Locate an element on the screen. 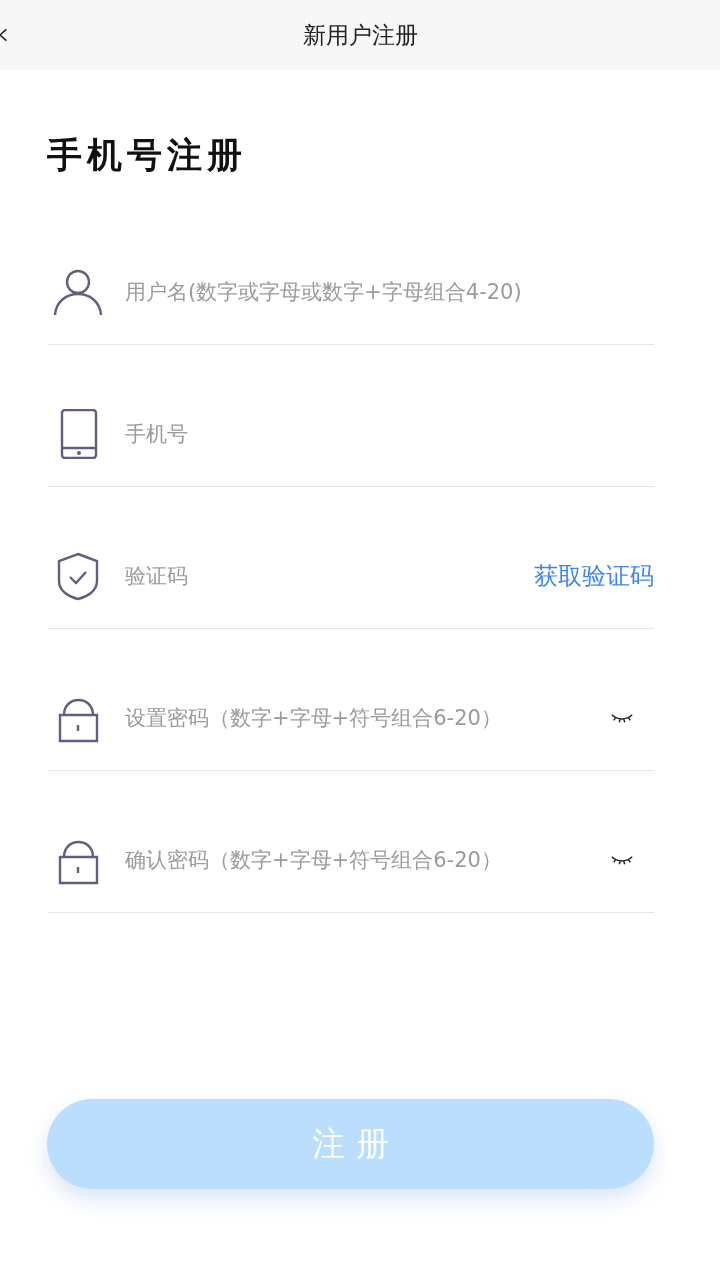 The height and width of the screenshot is (1280, 720). get-code-link: 获取验证码 is located at coordinates (594, 576).